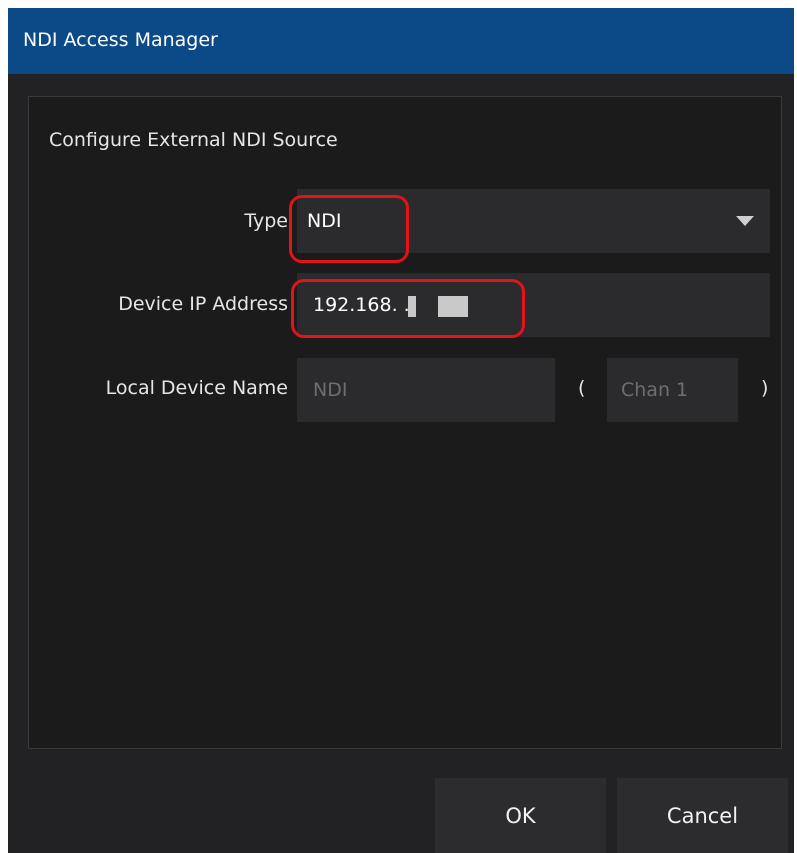 Image resolution: width=797 pixels, height=853 pixels. I want to click on local-device-name-placeholder: NDI, so click(330, 390).